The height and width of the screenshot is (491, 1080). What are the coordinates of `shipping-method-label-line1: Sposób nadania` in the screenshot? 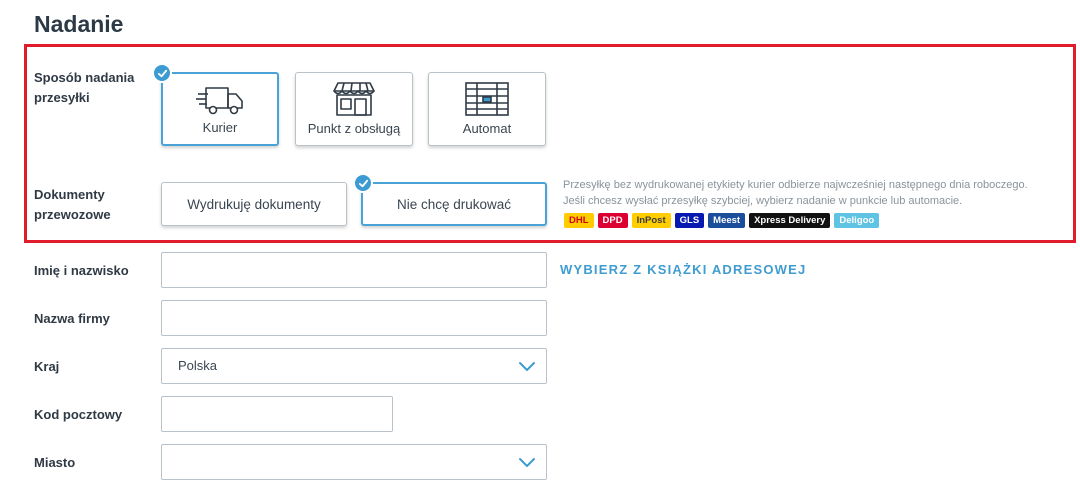 It's located at (84, 77).